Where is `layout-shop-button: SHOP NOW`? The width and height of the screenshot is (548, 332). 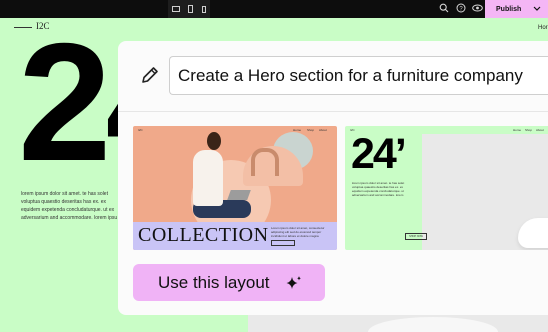 layout-shop-button: SHOP NOW is located at coordinates (416, 236).